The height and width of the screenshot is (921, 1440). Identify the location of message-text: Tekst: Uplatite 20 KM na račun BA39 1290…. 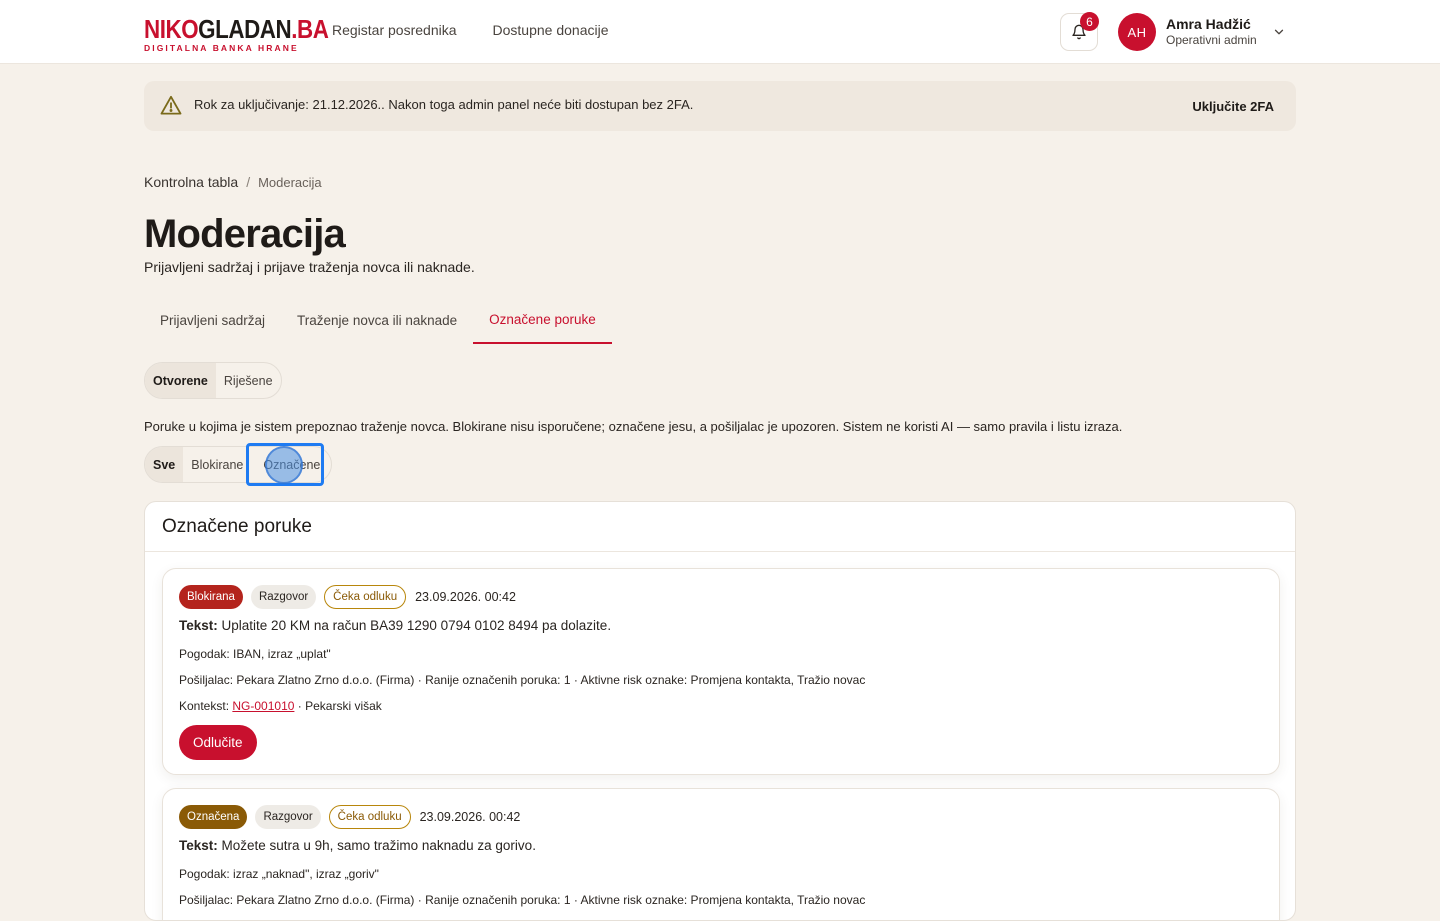
(395, 625).